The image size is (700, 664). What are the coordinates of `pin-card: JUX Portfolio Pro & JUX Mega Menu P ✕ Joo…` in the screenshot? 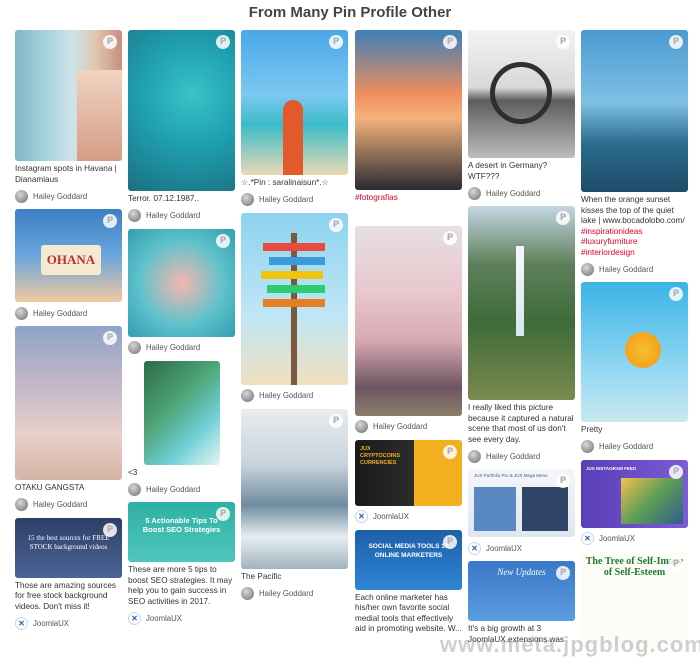 It's located at (521, 512).